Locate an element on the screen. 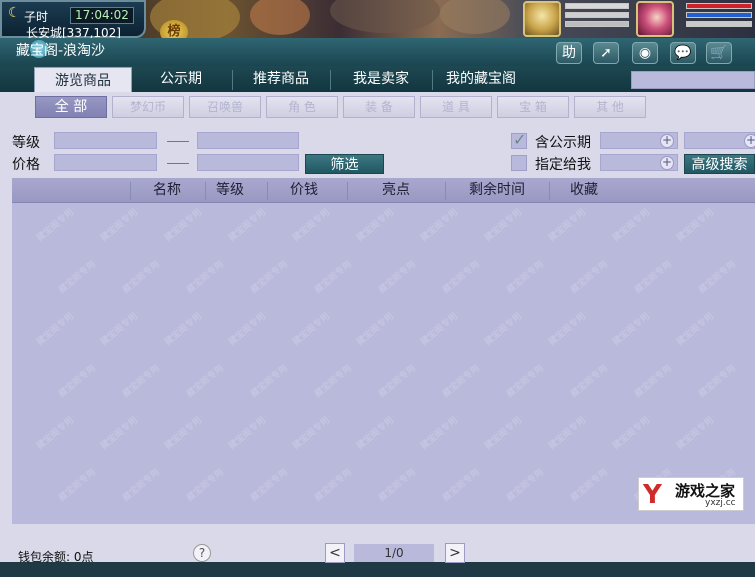 The width and height of the screenshot is (755, 577). wallet-balance: 钱包余额: 0点 is located at coordinates (56, 557).